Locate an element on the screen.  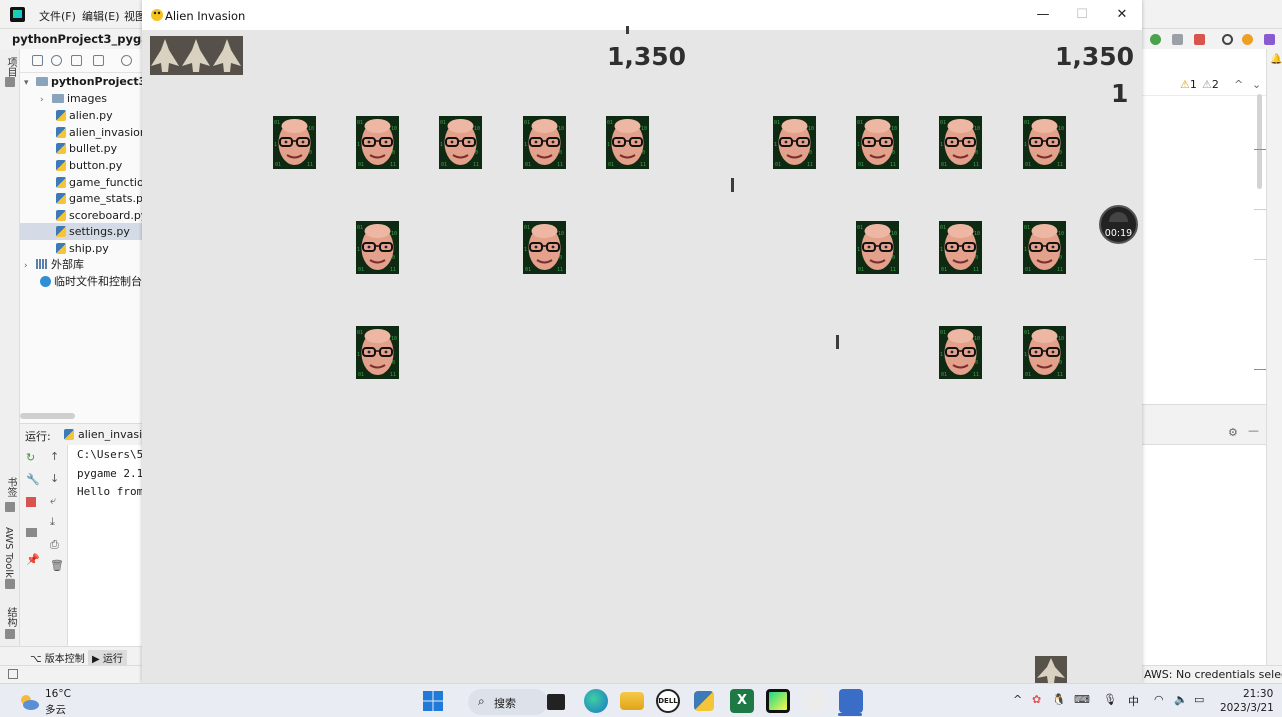
window-titlebar: Alien Invasion — ☐ ✕ is located at coordinates (642, 15).